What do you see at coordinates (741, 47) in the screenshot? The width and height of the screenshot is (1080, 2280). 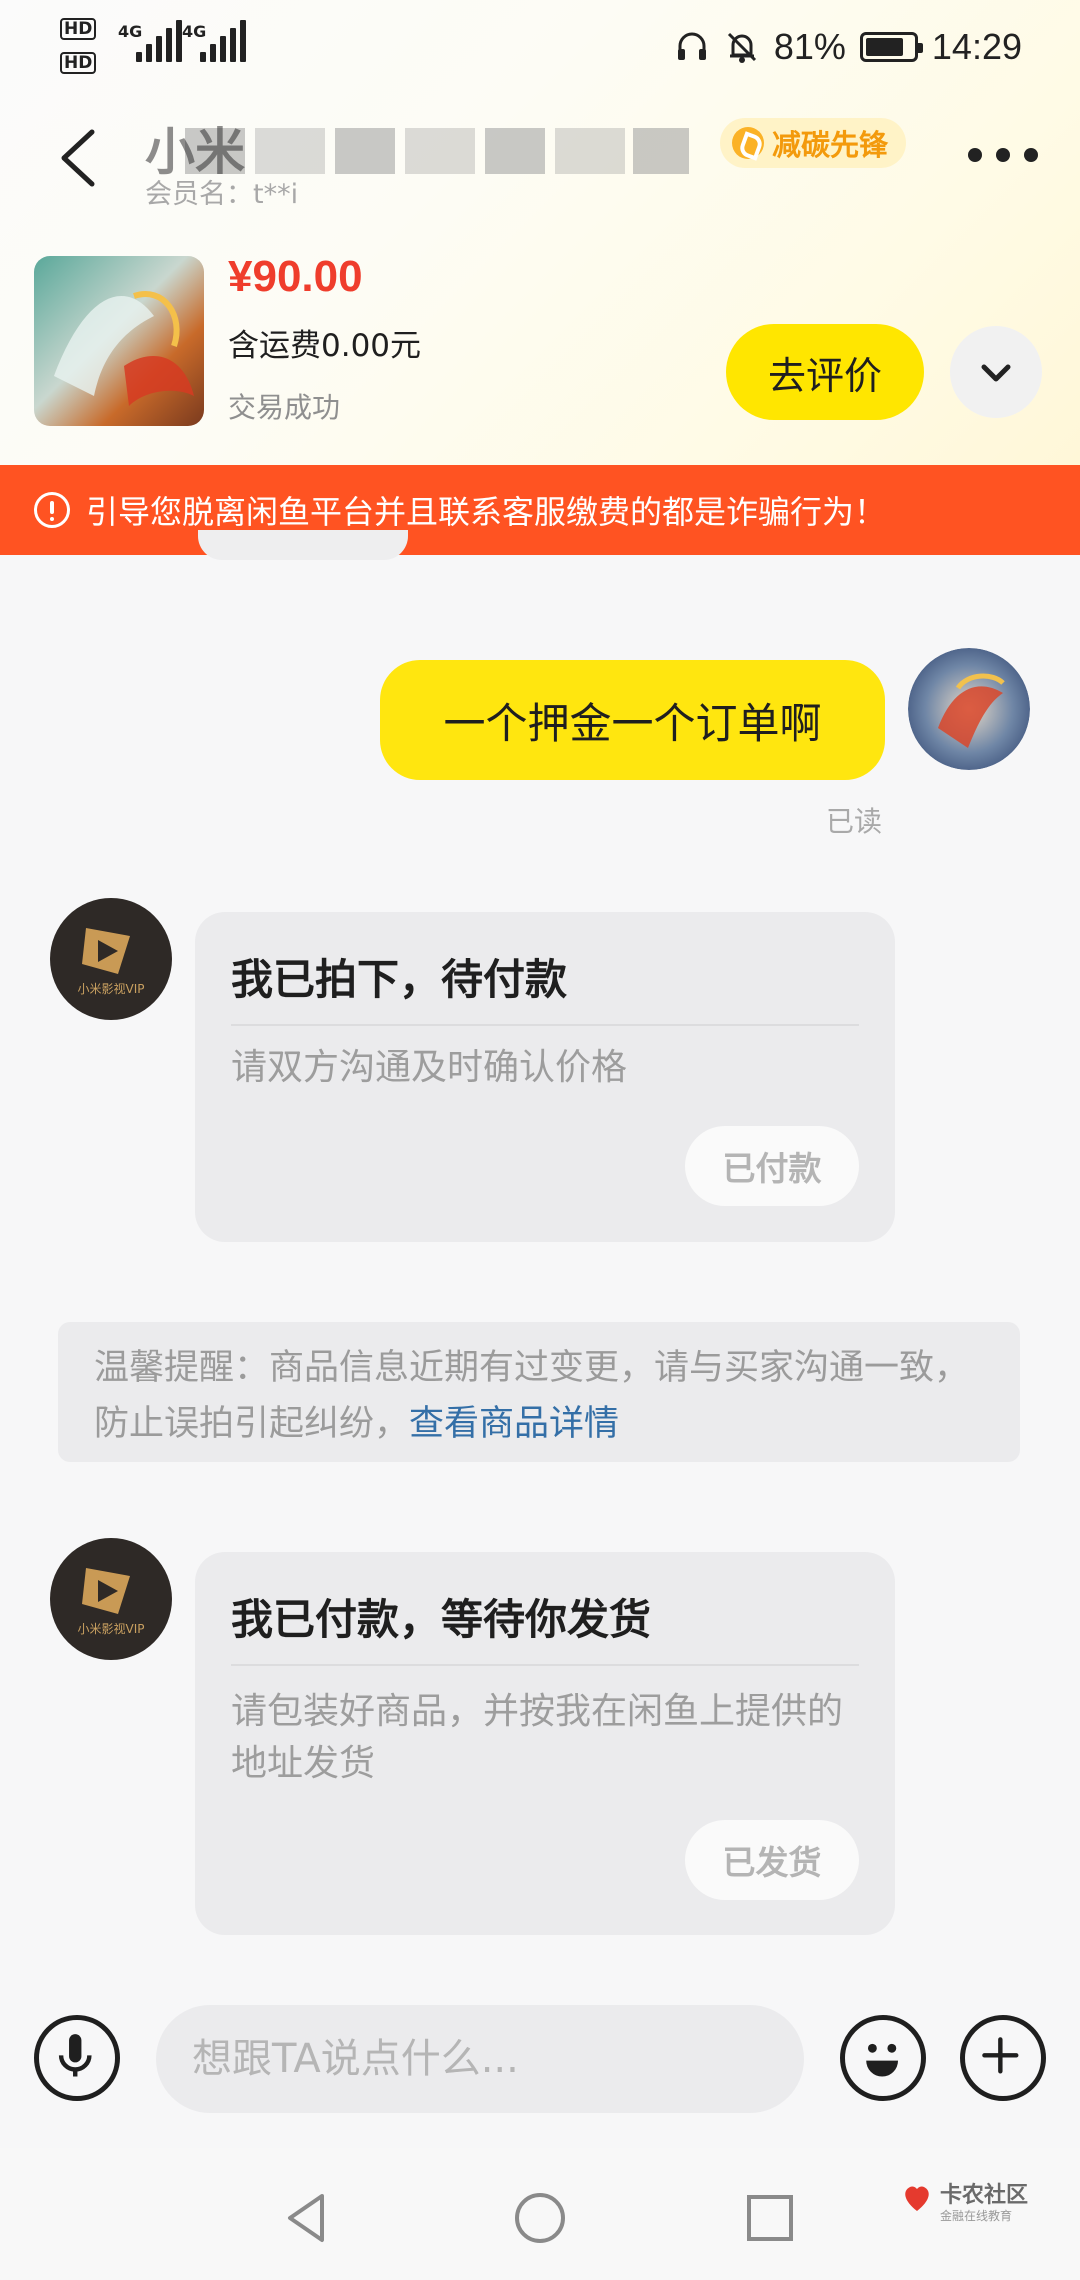 I see `bell-muted-icon` at bounding box center [741, 47].